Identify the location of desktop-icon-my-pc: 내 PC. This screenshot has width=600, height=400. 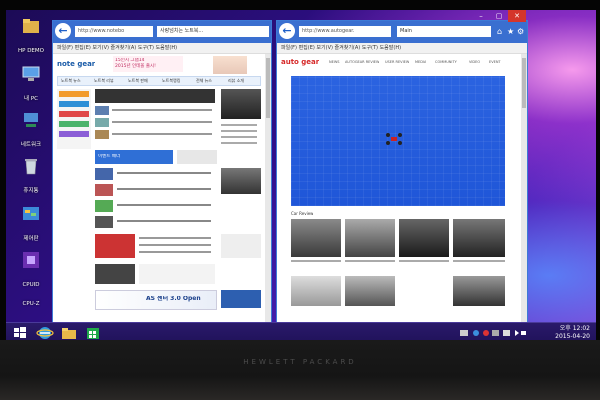
(31, 84).